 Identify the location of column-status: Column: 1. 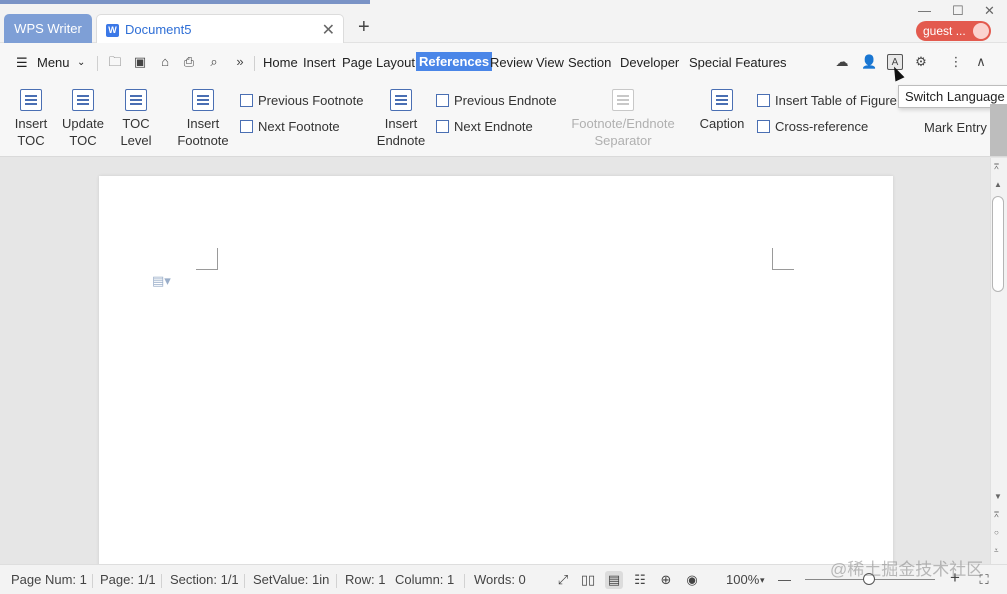
(424, 579).